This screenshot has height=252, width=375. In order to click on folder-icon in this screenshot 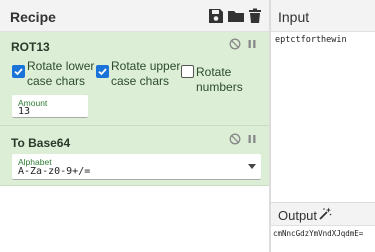, I will do `click(236, 16)`.